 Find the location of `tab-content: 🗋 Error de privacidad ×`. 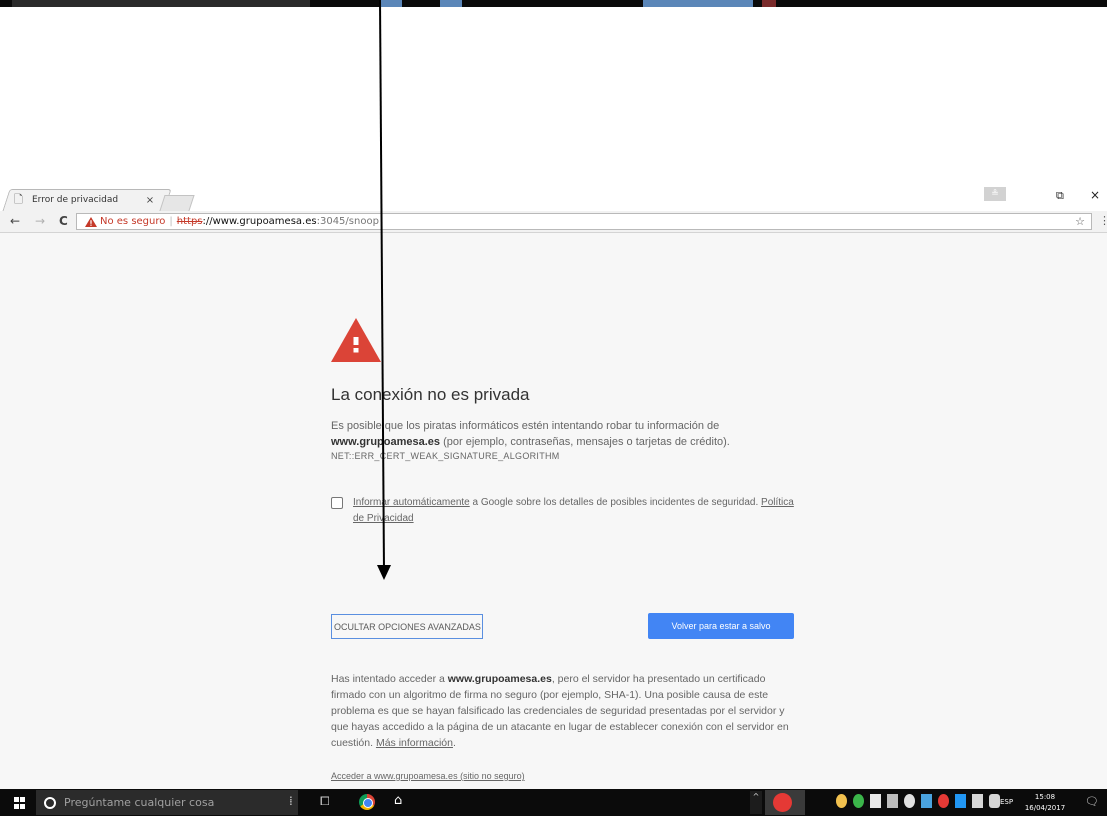

tab-content: 🗋 Error de privacidad × is located at coordinates (89, 200).